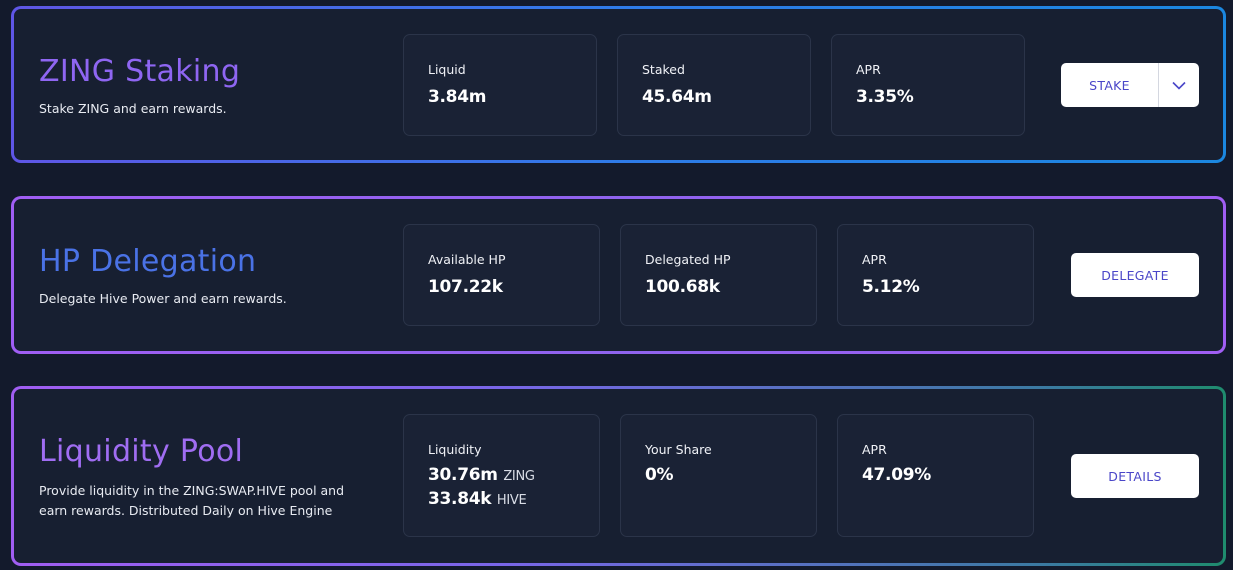 Image resolution: width=1233 pixels, height=570 pixels. Describe the element at coordinates (163, 298) in the screenshot. I see `card-description: Delegate Hive Power and earn rewards.` at that location.